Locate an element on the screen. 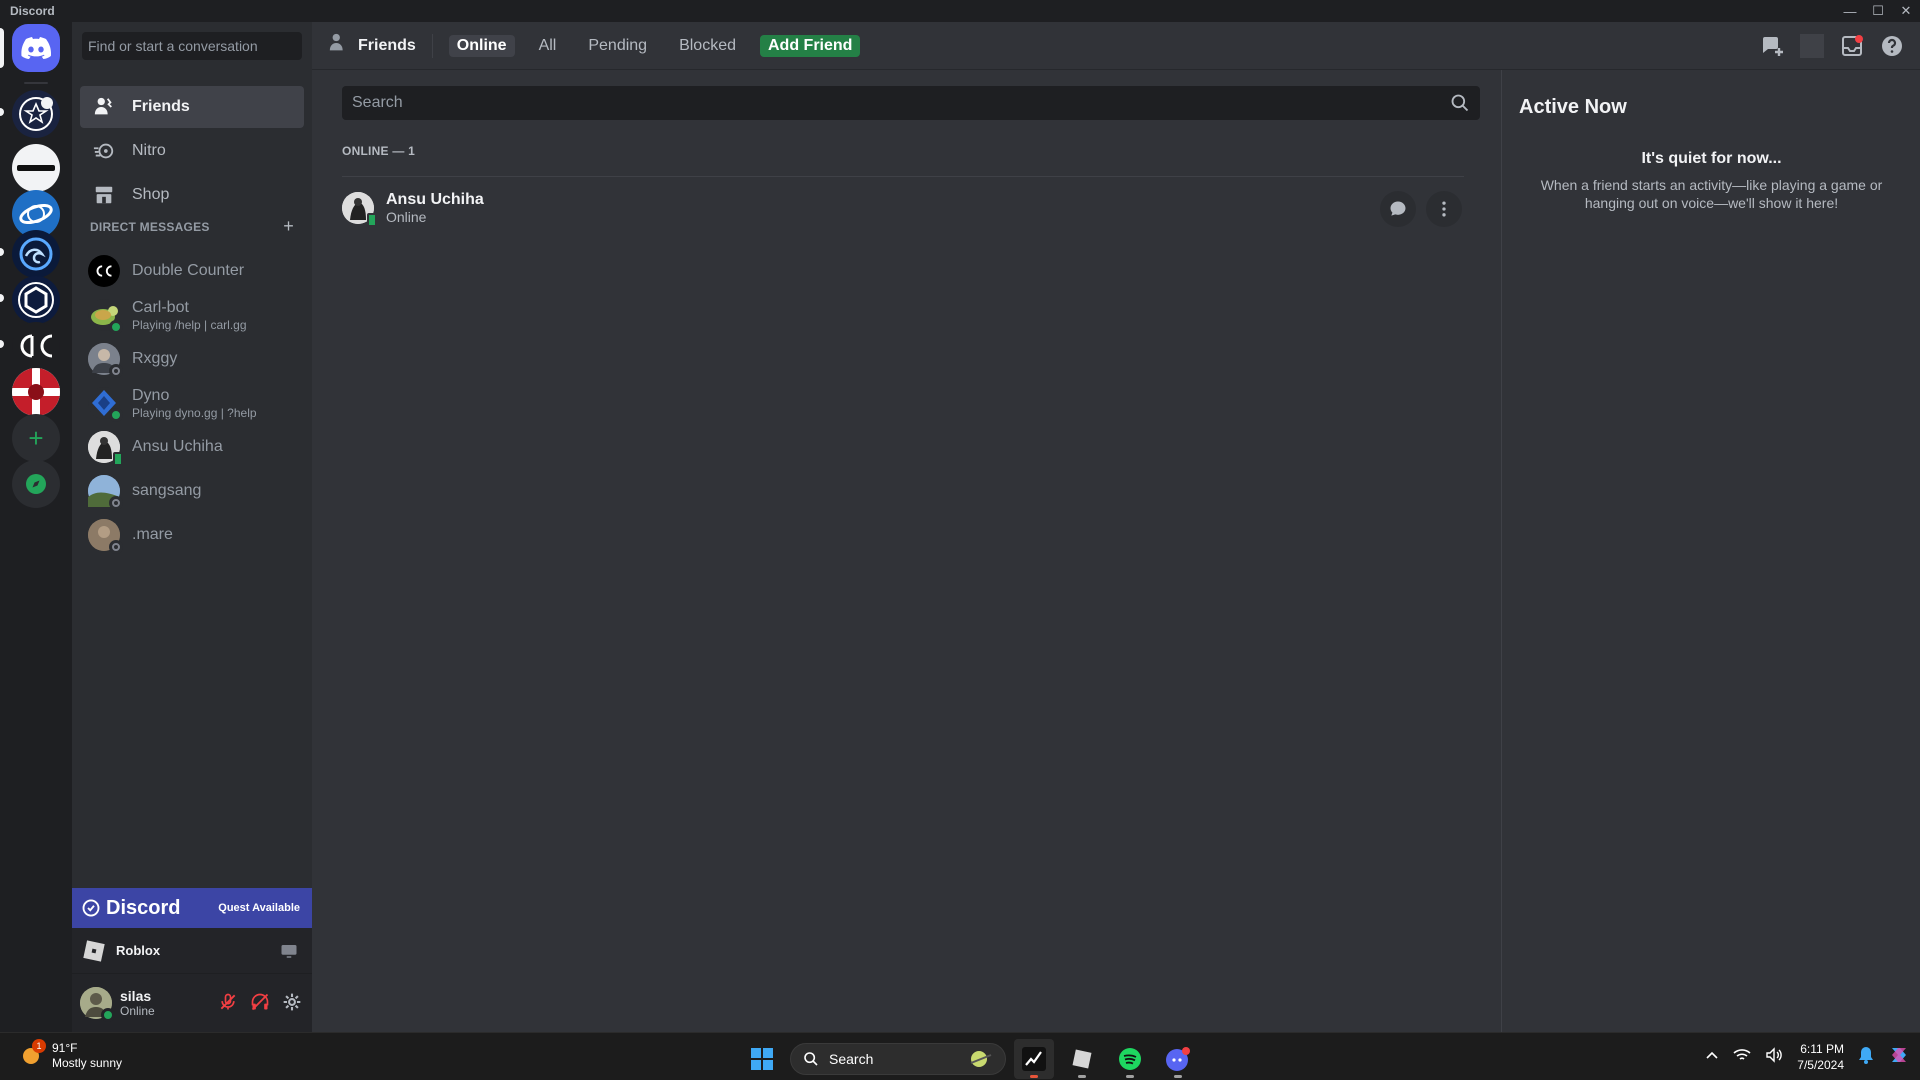 Image resolution: width=1920 pixels, height=1080 pixels. spotify-icon is located at coordinates (1130, 1059).